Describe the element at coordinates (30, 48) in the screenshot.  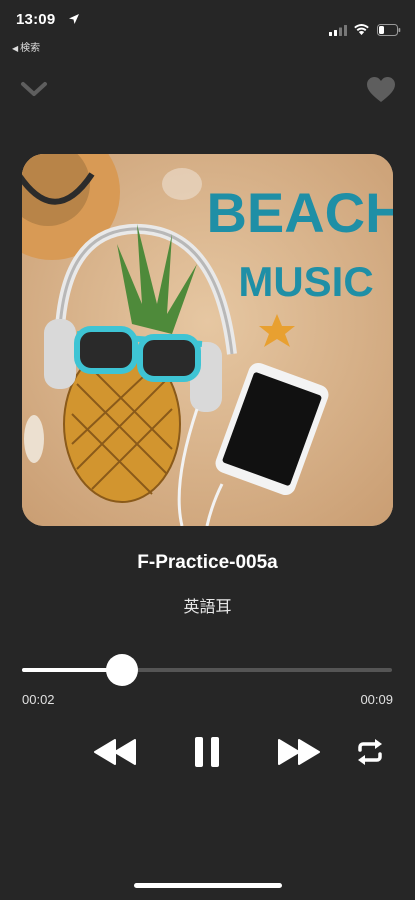
I see `back-app-label: 検索` at that location.